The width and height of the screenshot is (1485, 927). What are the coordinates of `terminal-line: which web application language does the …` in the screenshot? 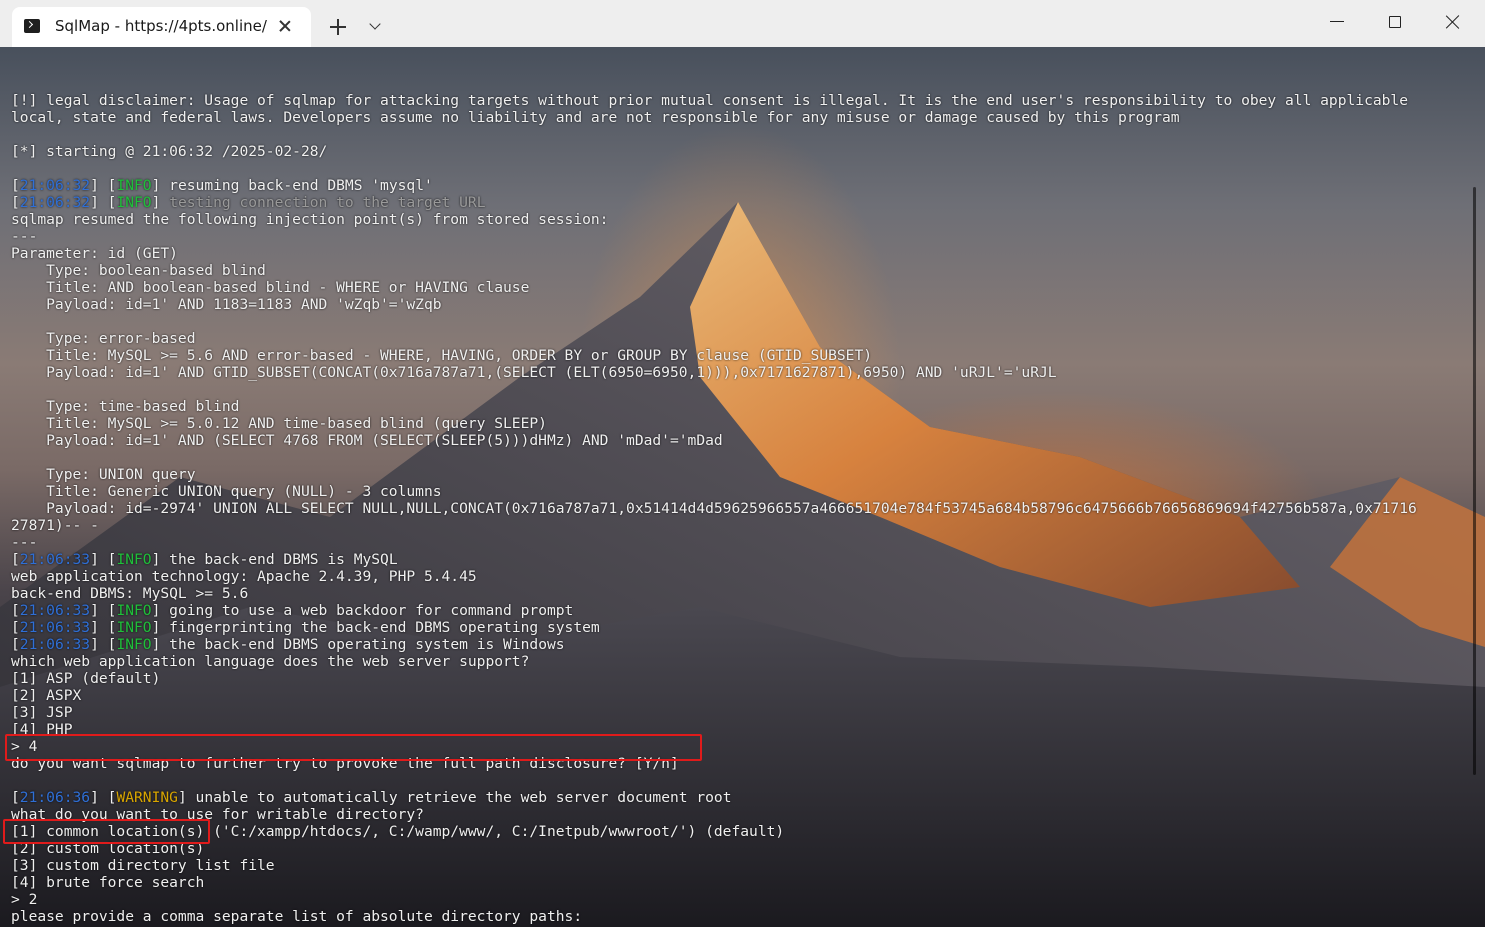 It's located at (714, 661).